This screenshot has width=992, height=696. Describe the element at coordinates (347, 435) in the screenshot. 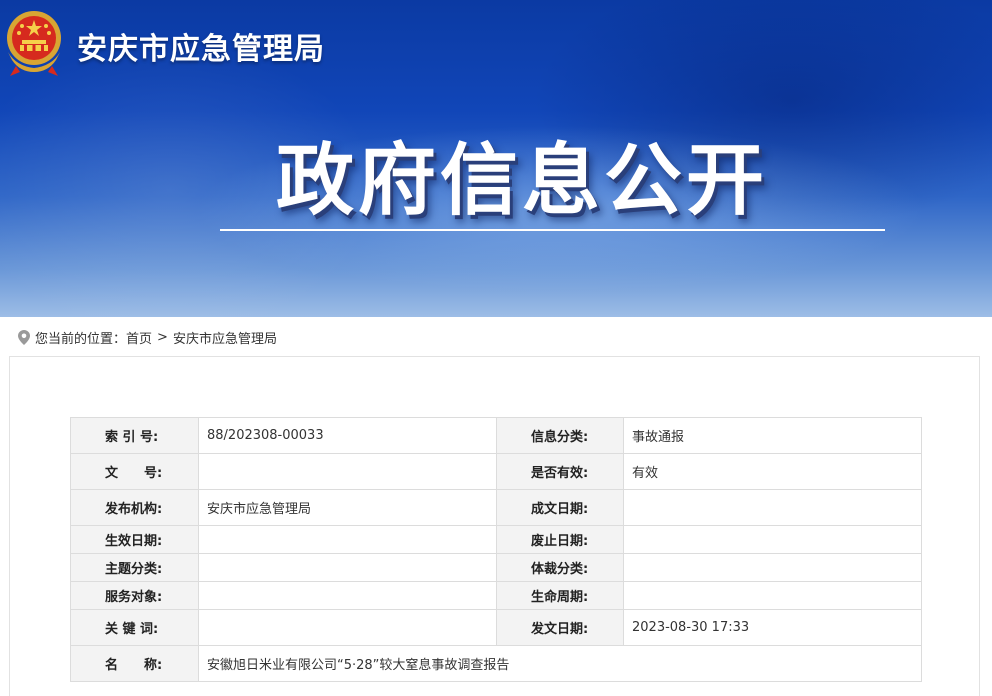

I see `index-number-value: 88/202308-00033` at that location.